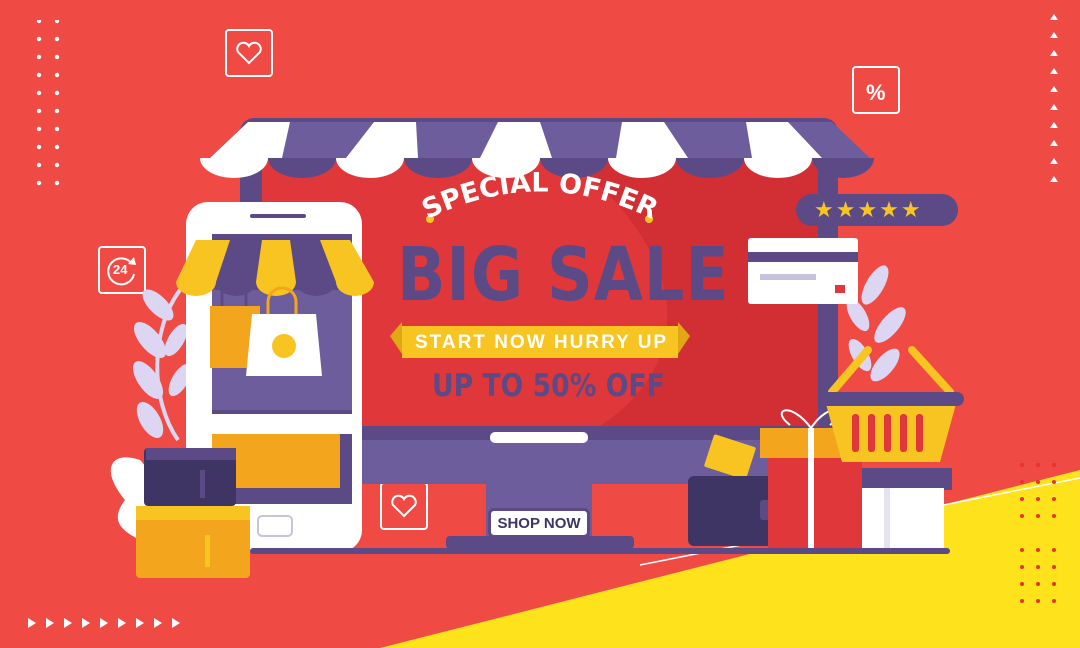  Describe the element at coordinates (907, 508) in the screenshot. I see `box-right` at that location.